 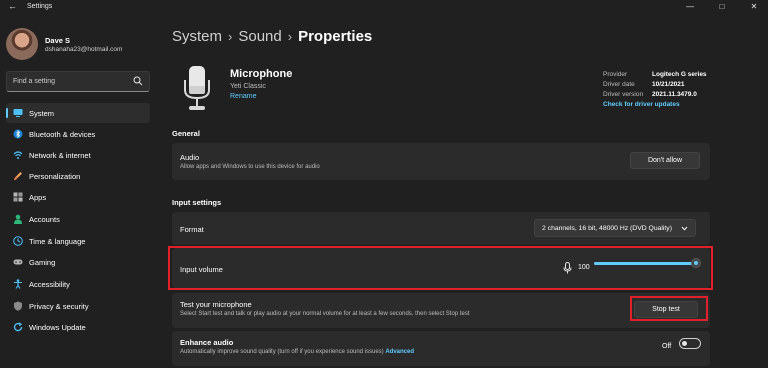 I want to click on check-driver-updates-link: Check for driver updates, so click(x=641, y=104).